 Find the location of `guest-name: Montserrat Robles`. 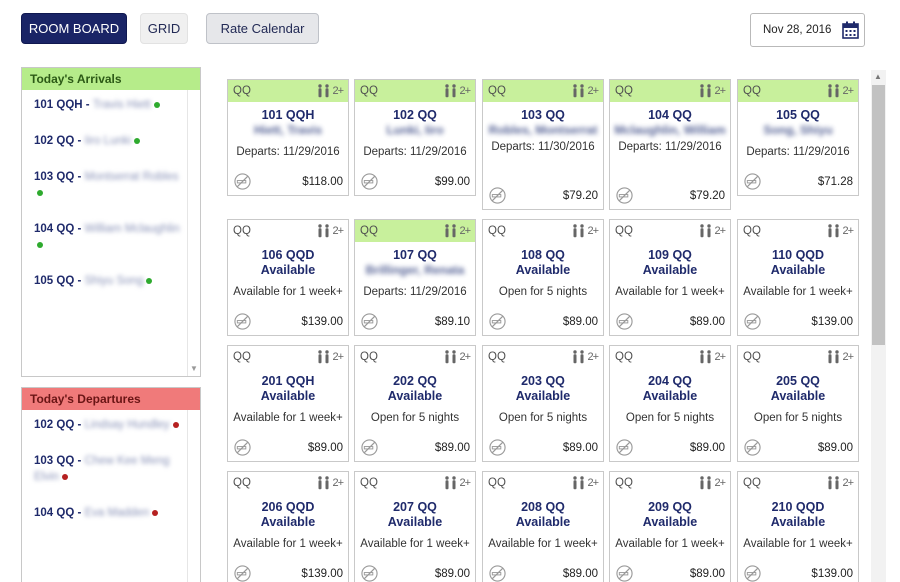

guest-name: Montserrat Robles is located at coordinates (131, 177).